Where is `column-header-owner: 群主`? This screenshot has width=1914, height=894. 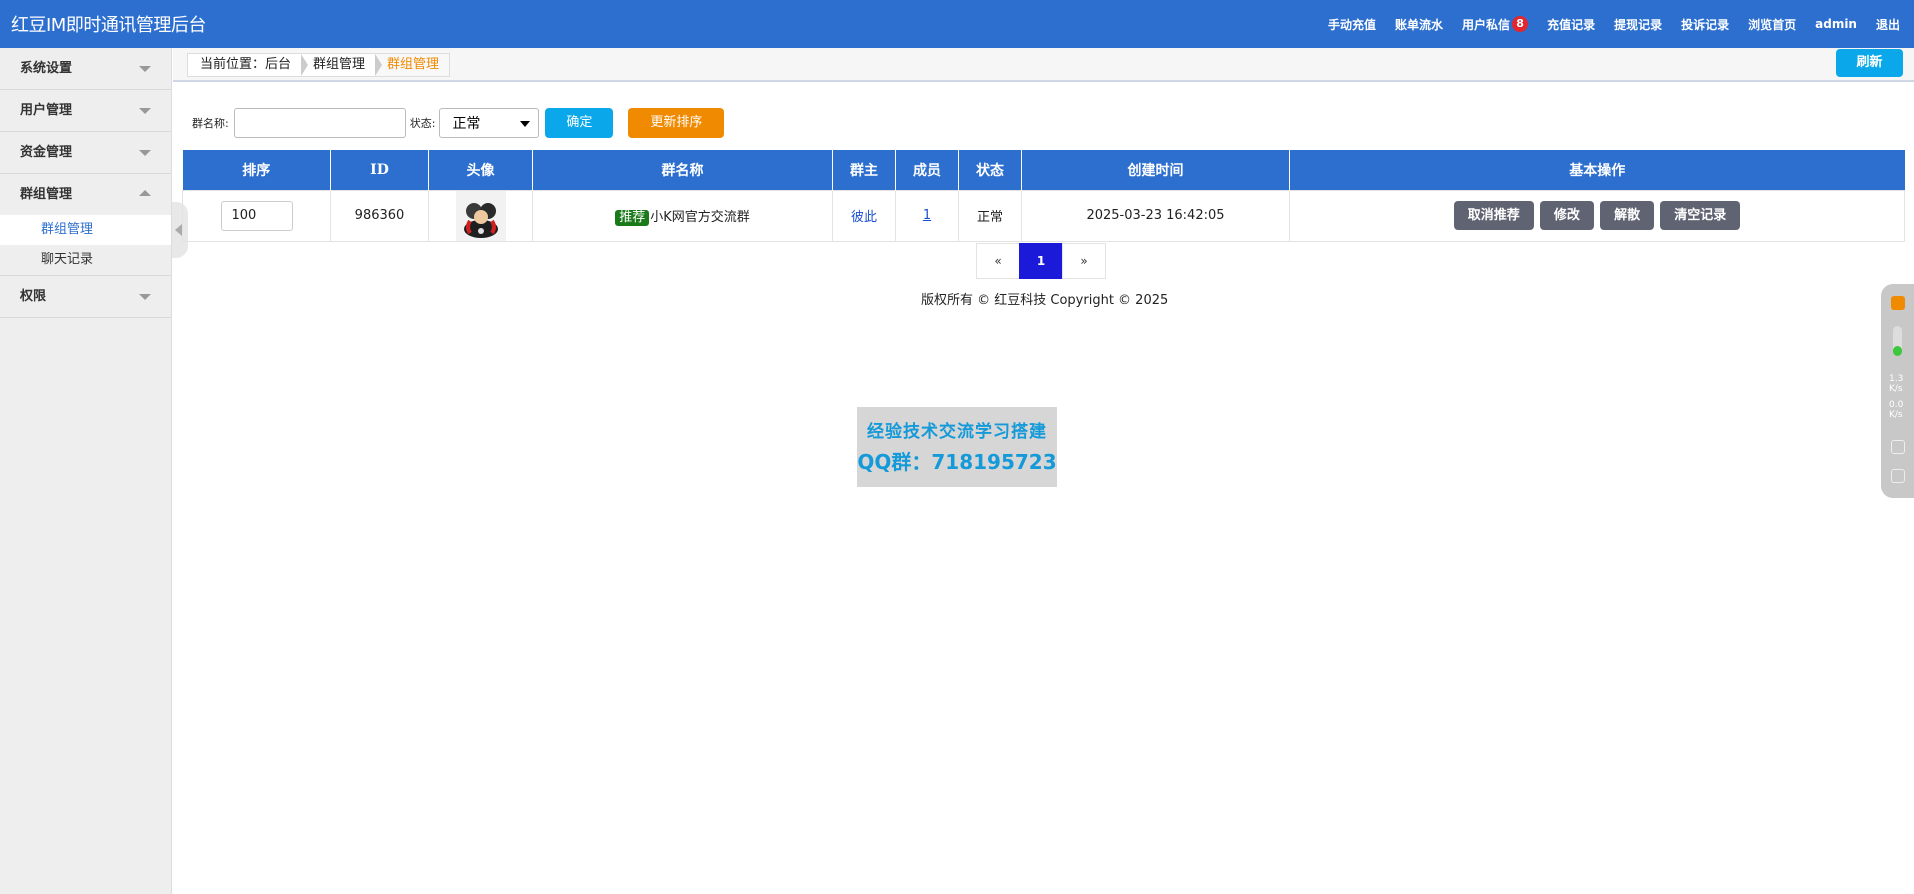 column-header-owner: 群主 is located at coordinates (864, 170).